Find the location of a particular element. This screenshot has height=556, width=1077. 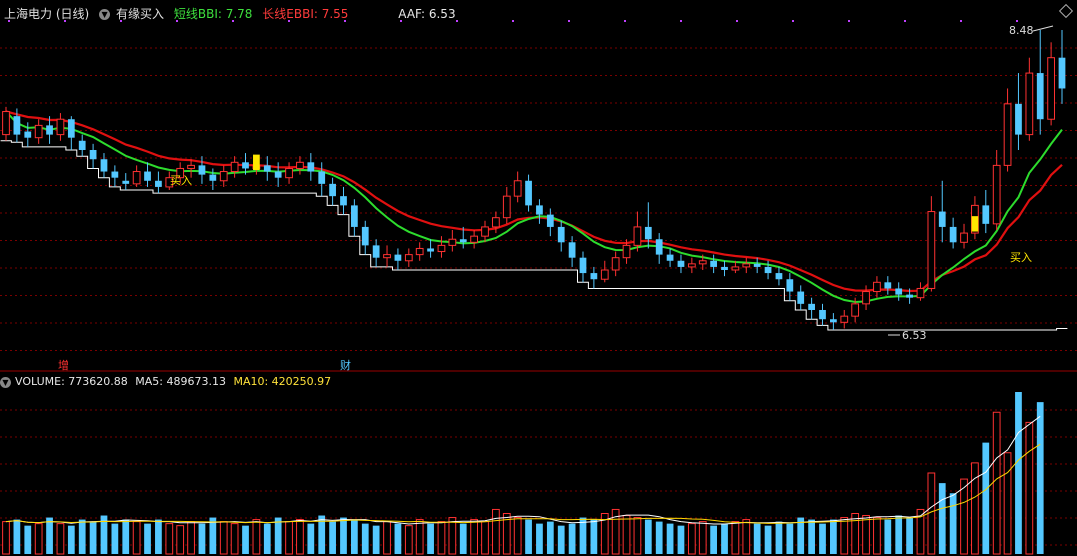

high-pointer is located at coordinates (1043, 28).